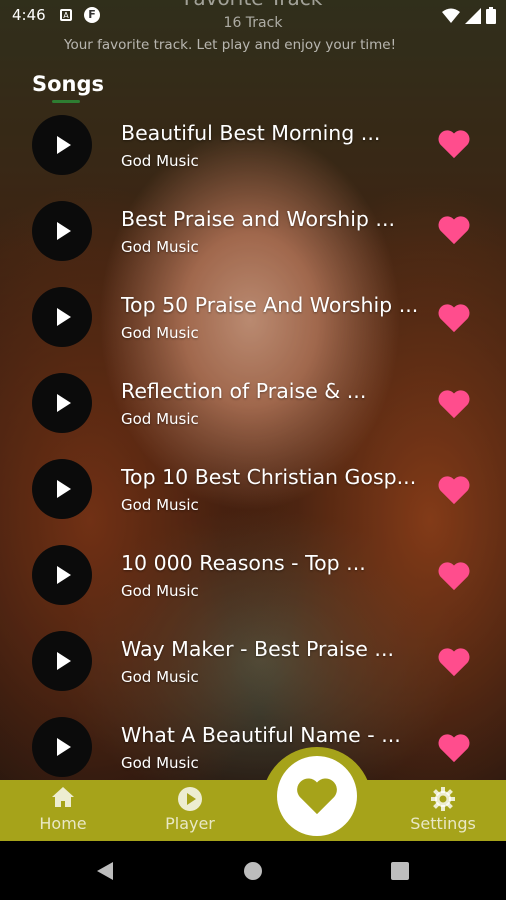  I want to click on song-row: Best Praise and Worship ... God Music, so click(253, 231).